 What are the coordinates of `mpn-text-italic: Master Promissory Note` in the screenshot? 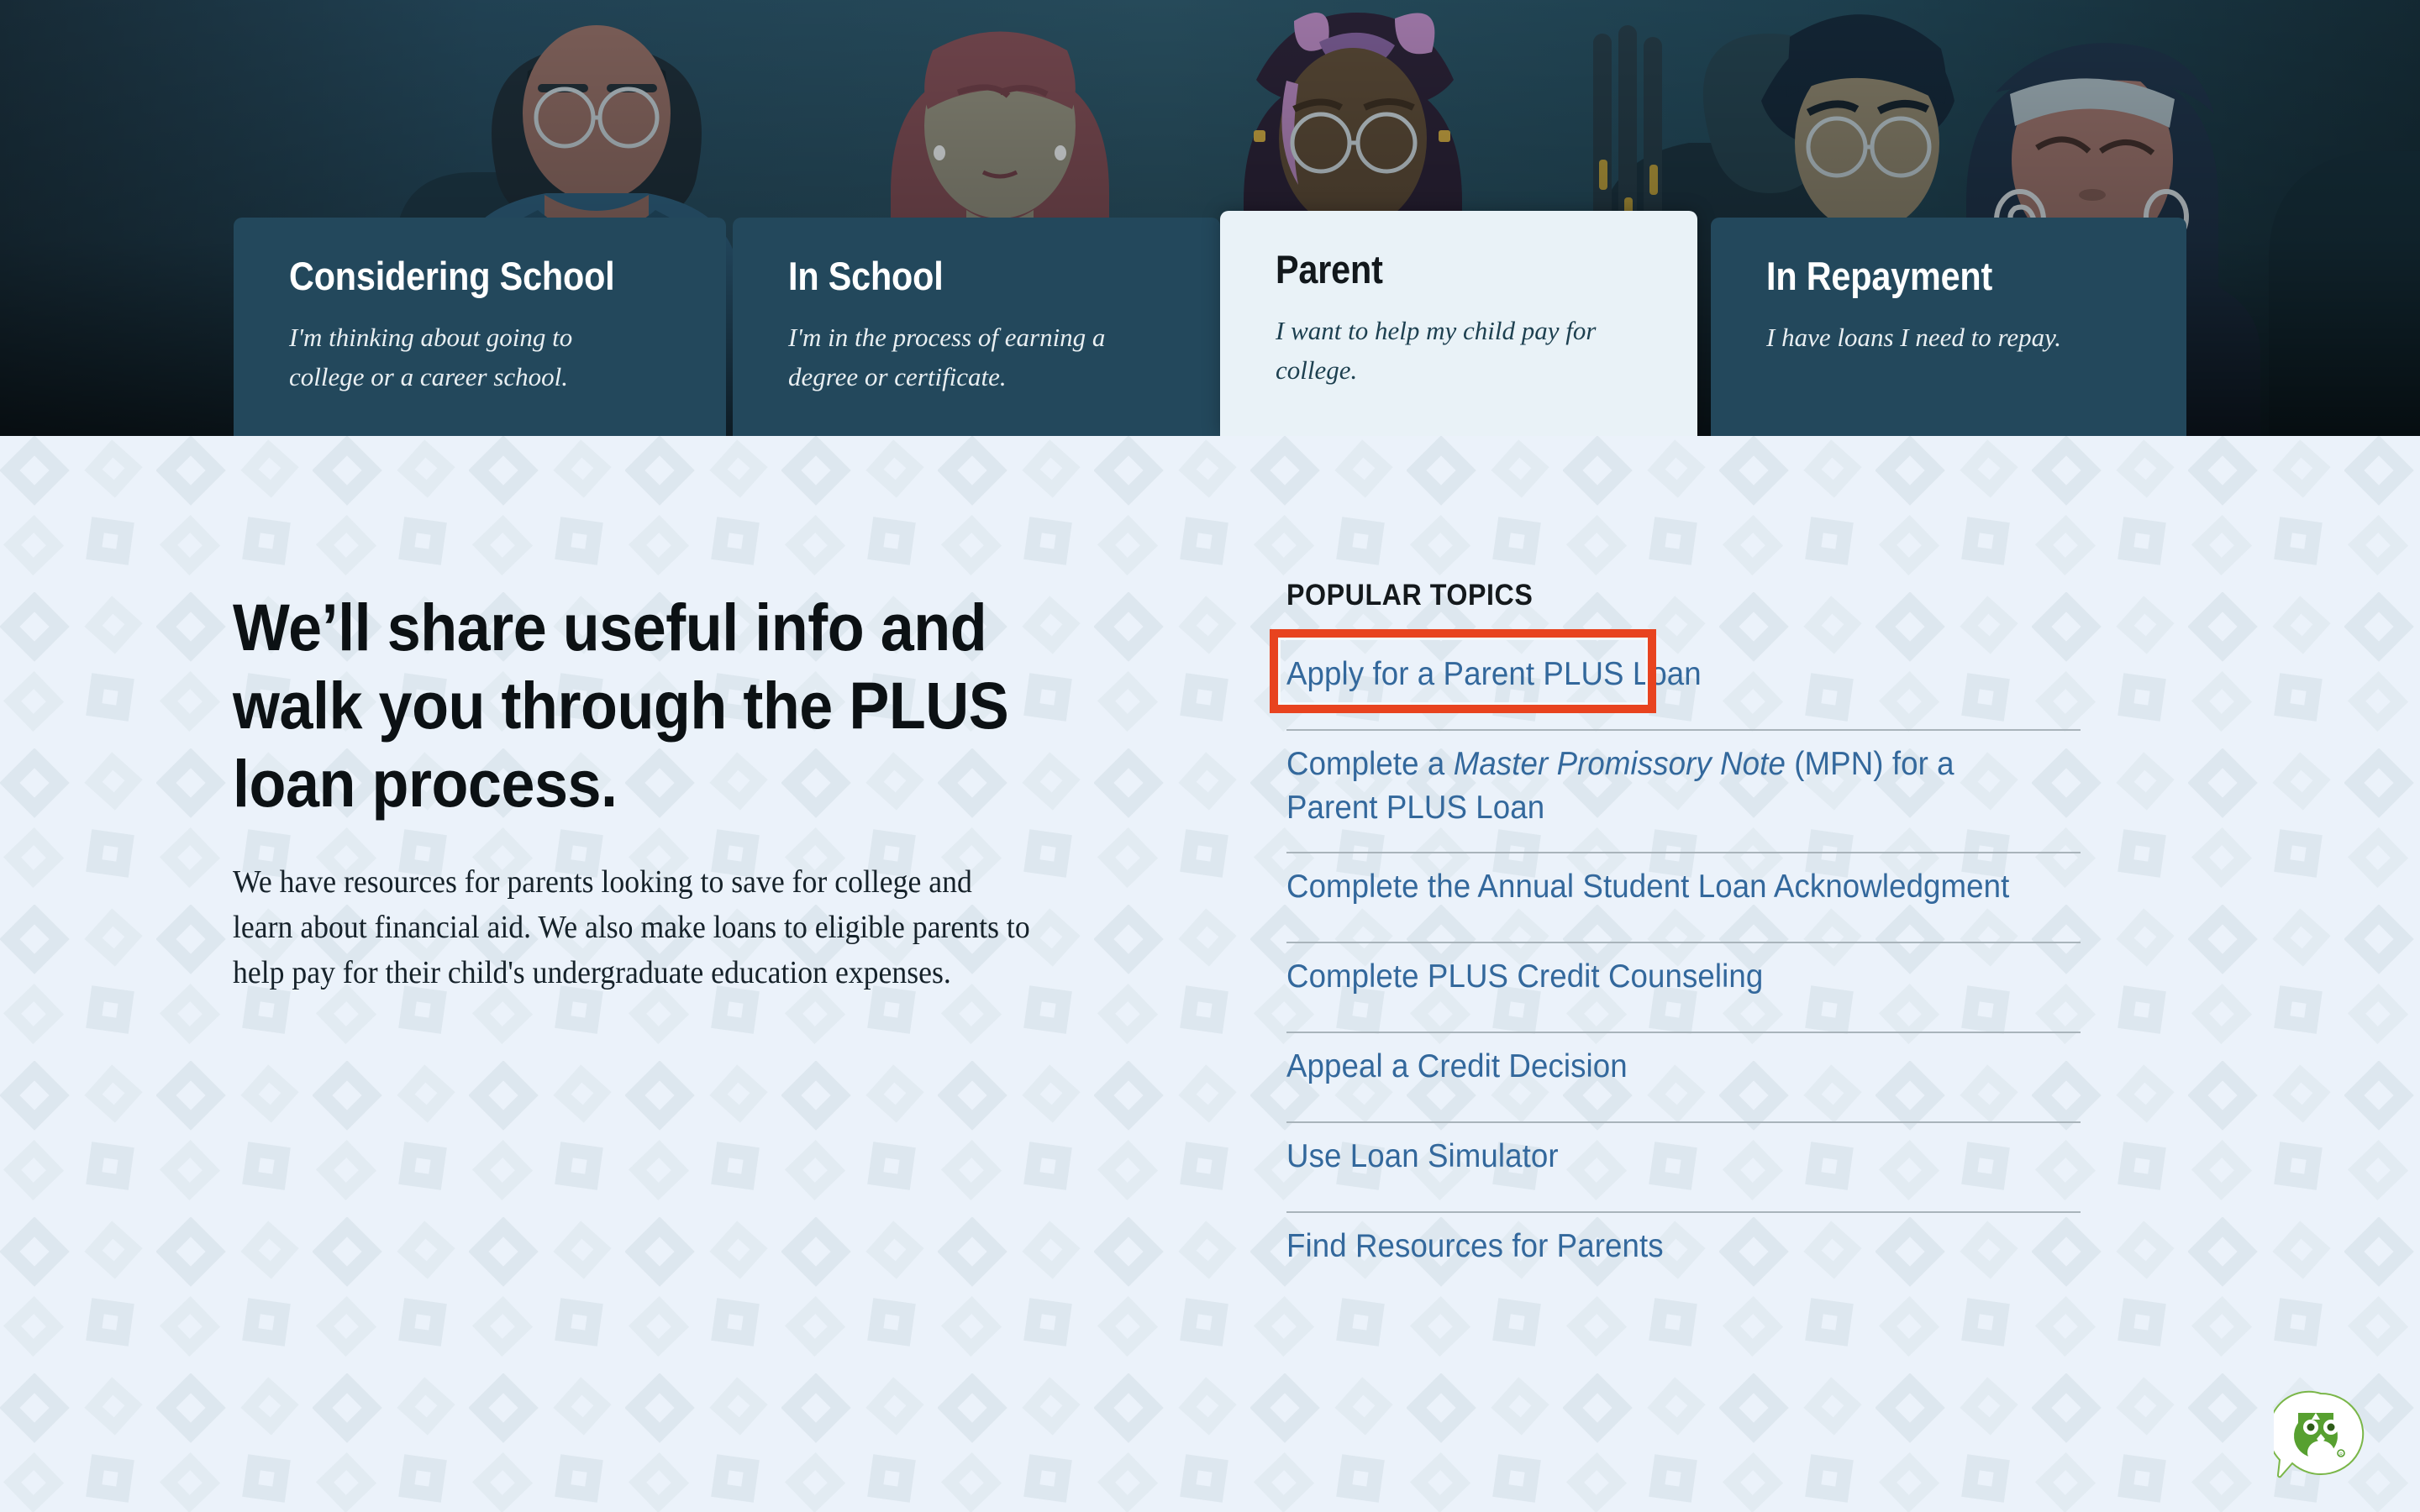 It's located at (1619, 764).